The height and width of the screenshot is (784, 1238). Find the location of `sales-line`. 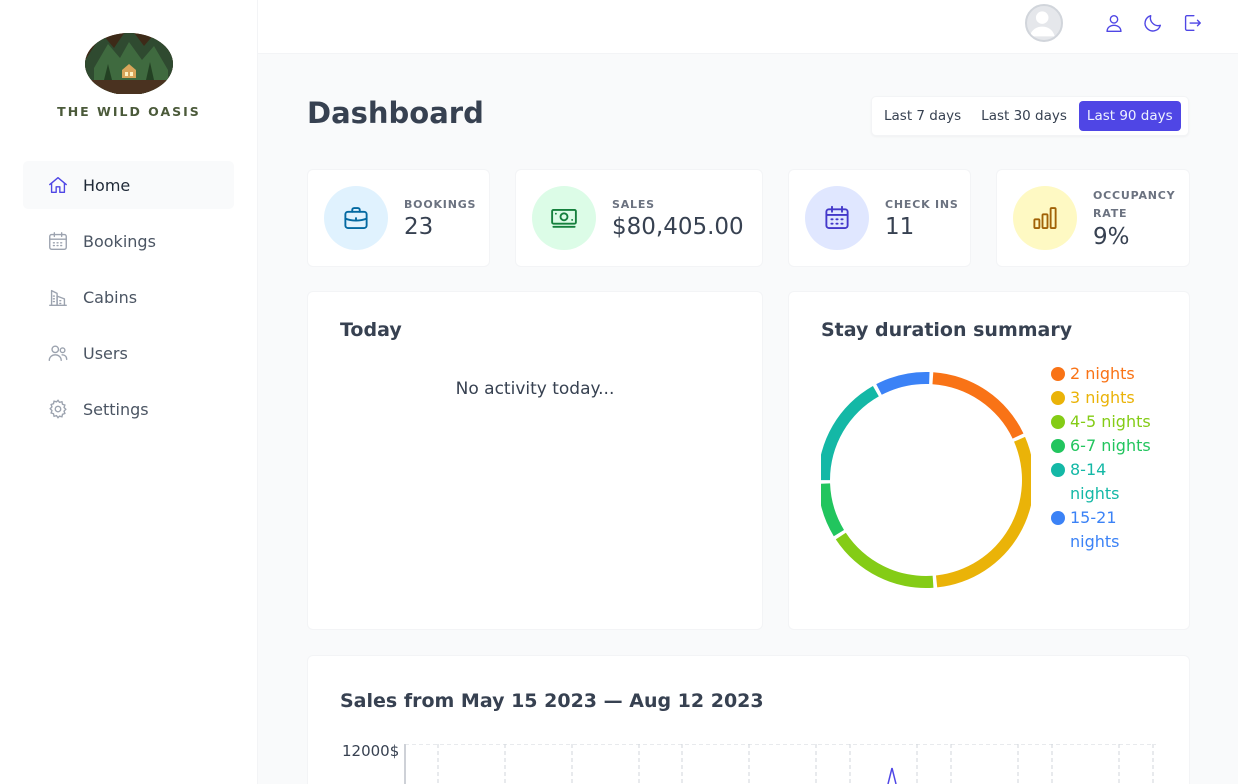

sales-line is located at coordinates (892, 775).